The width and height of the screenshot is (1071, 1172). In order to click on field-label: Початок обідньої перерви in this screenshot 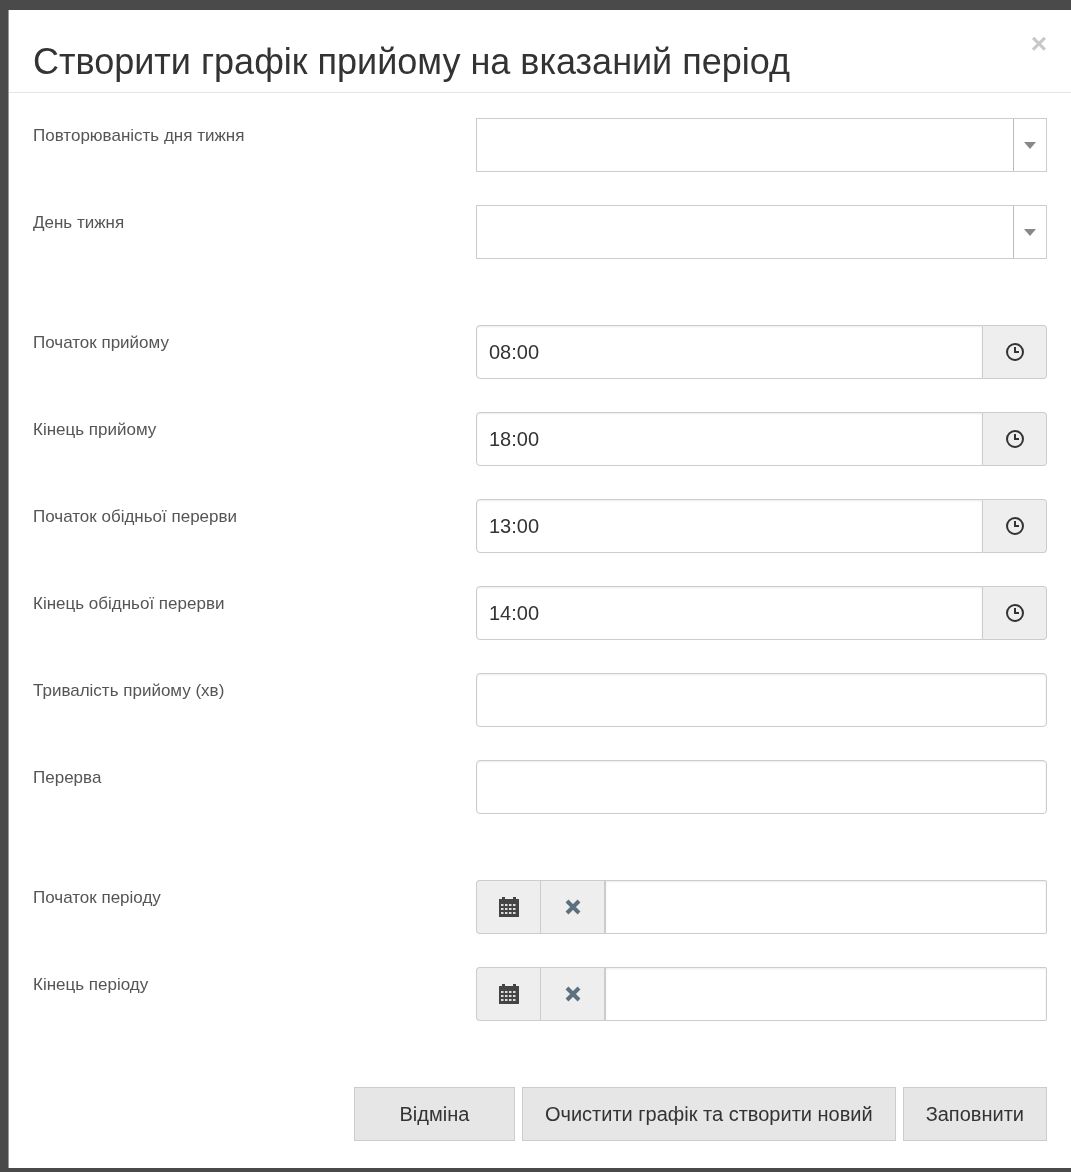, I will do `click(136, 517)`.